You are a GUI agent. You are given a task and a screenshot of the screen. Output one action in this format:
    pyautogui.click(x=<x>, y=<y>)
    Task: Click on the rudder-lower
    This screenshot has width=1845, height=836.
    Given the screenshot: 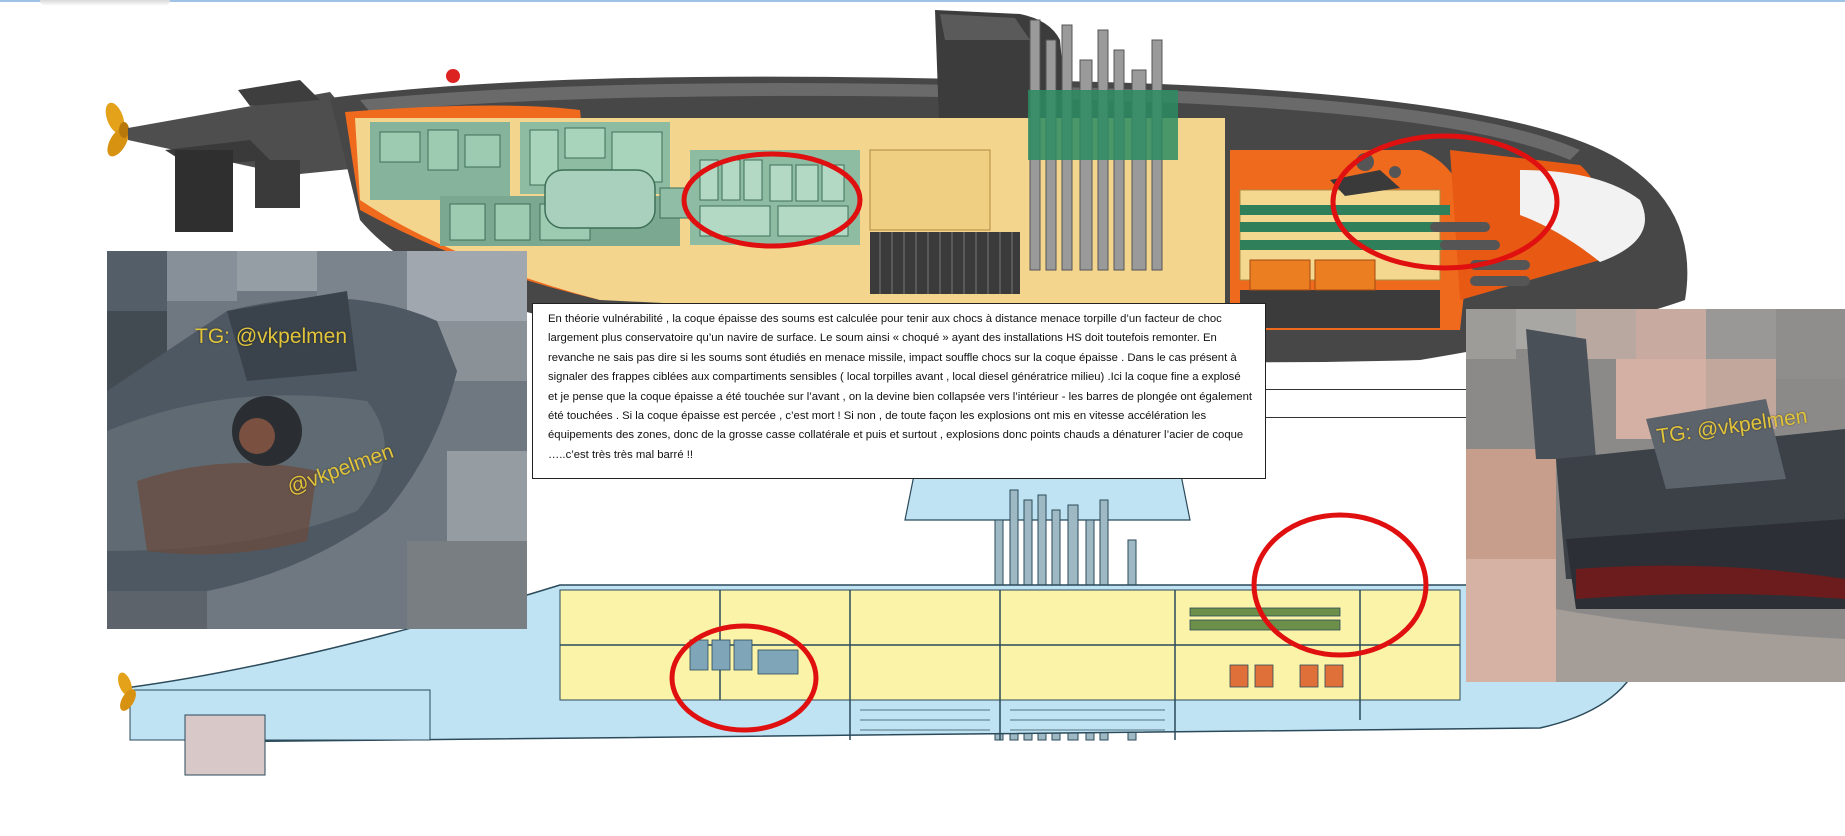 What is the action you would take?
    pyautogui.click(x=204, y=191)
    